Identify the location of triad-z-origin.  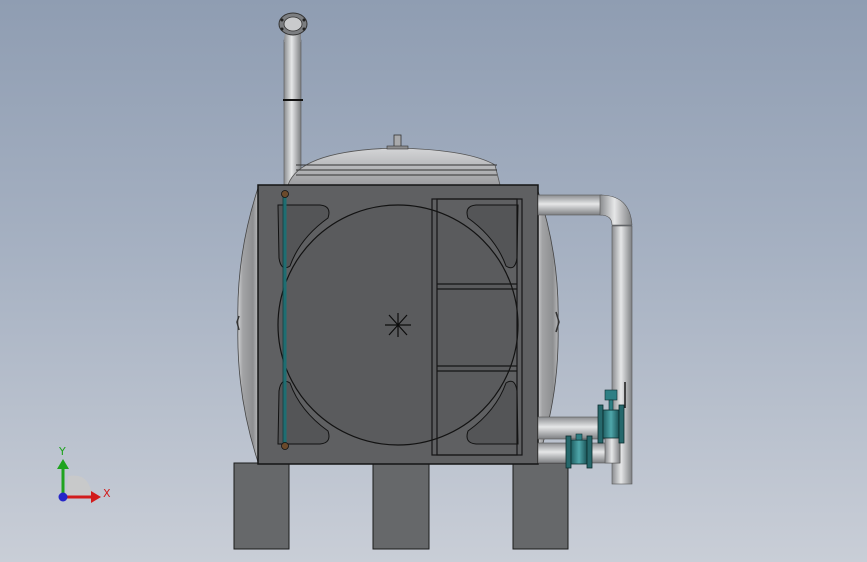
(63, 497).